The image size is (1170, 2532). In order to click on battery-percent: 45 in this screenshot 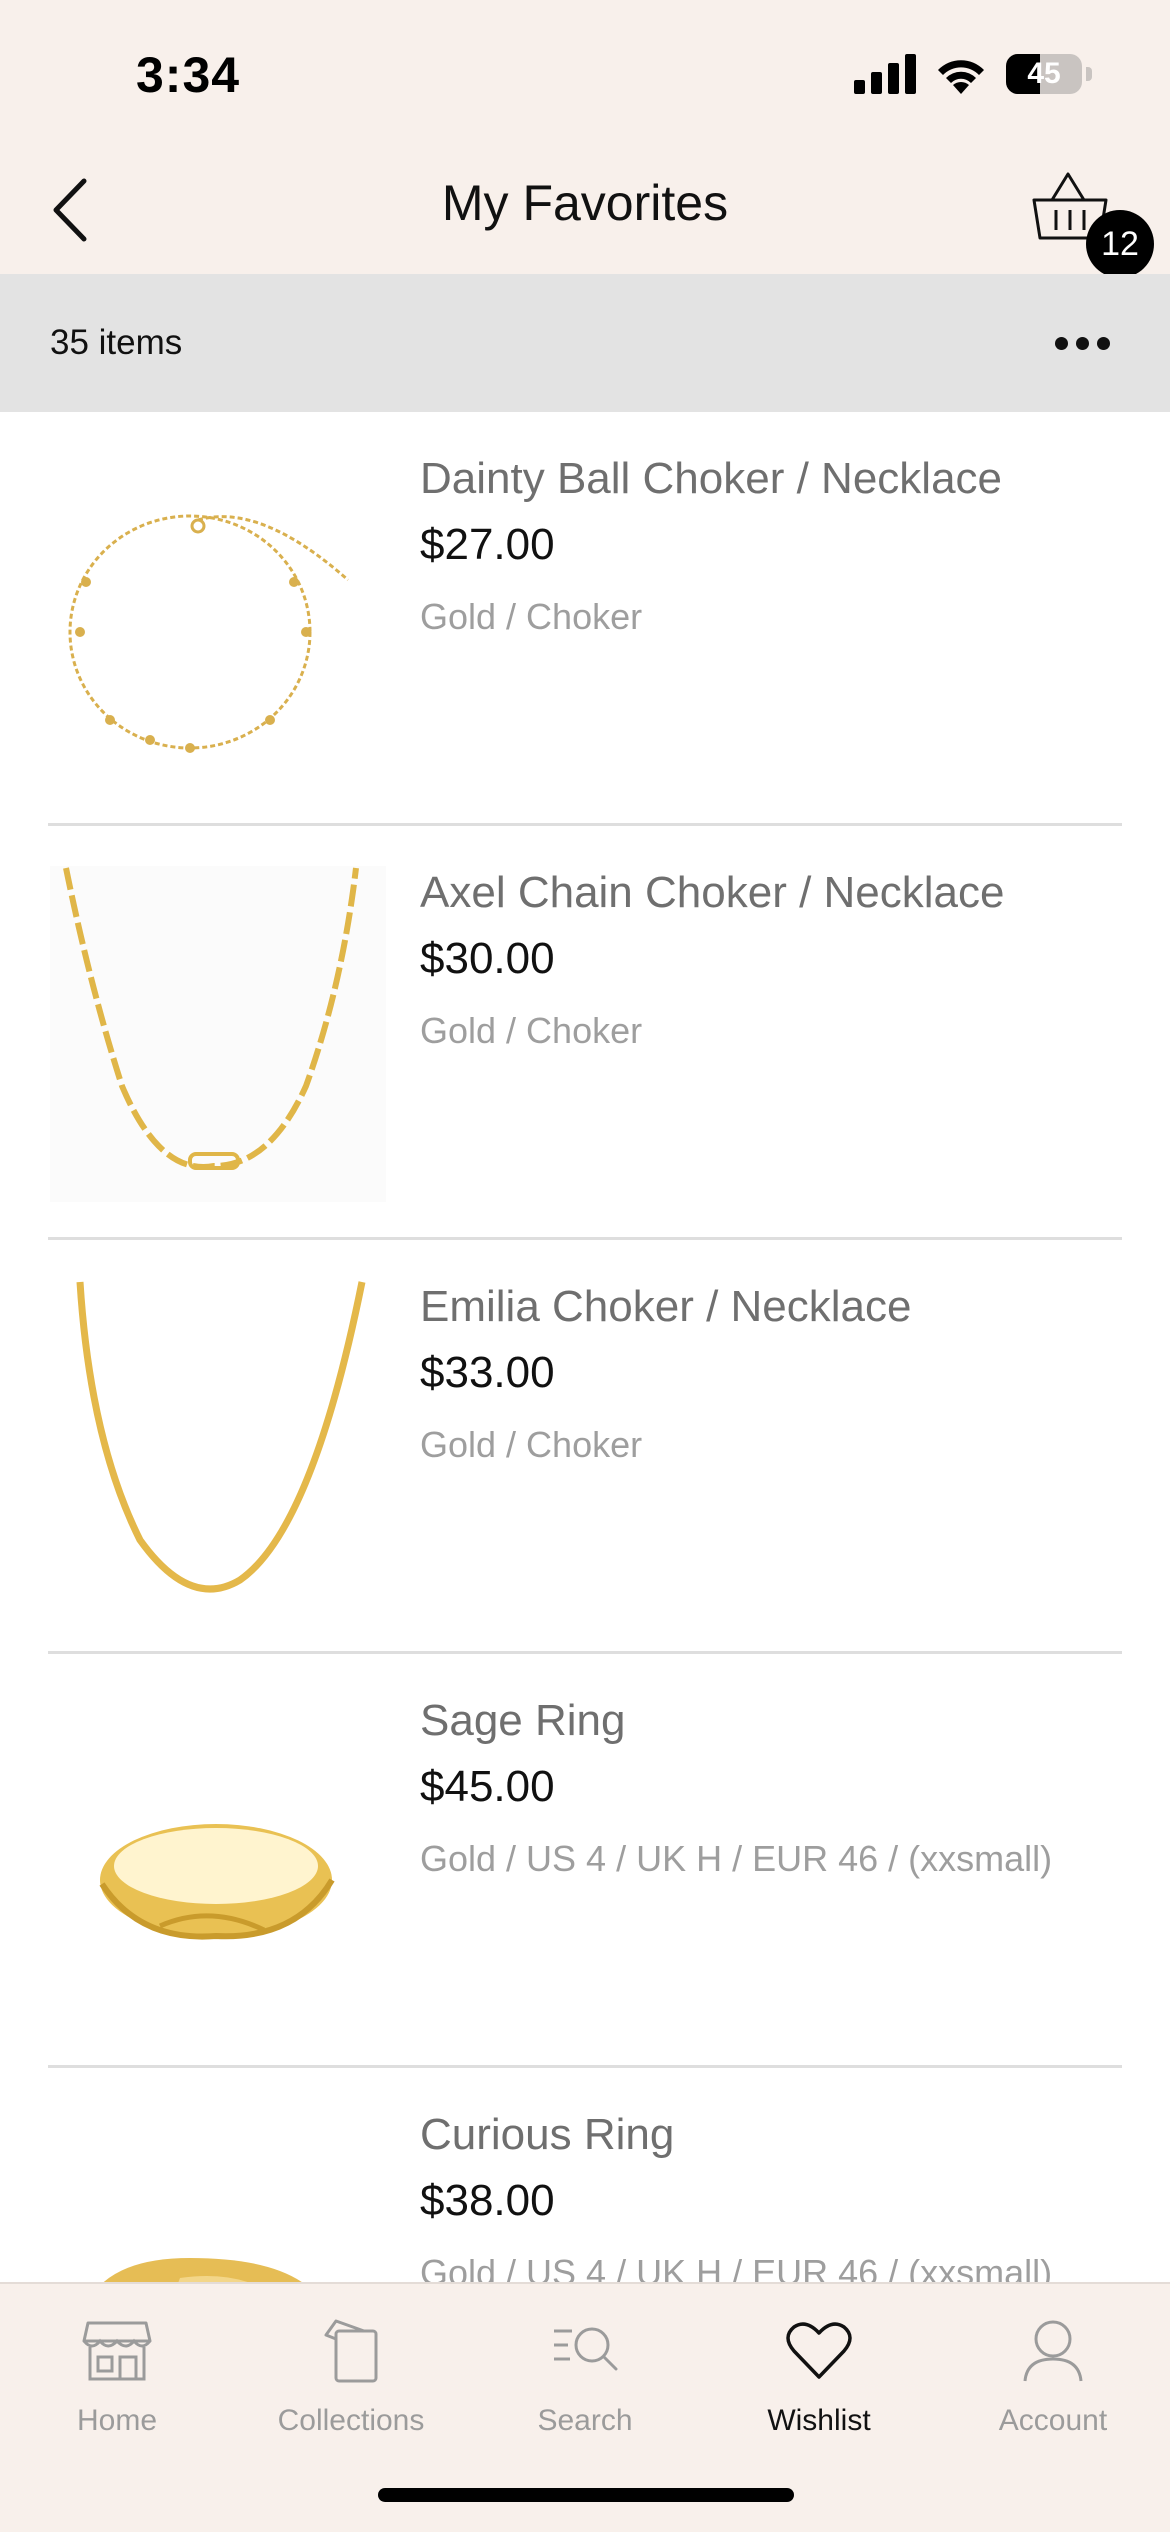, I will do `click(1044, 73)`.